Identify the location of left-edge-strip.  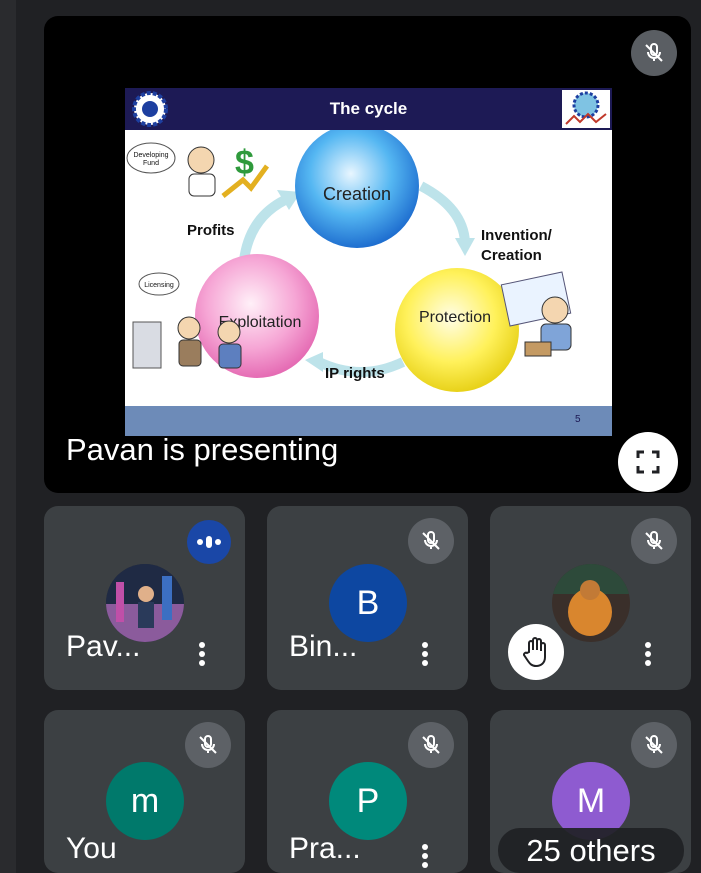
(8, 436).